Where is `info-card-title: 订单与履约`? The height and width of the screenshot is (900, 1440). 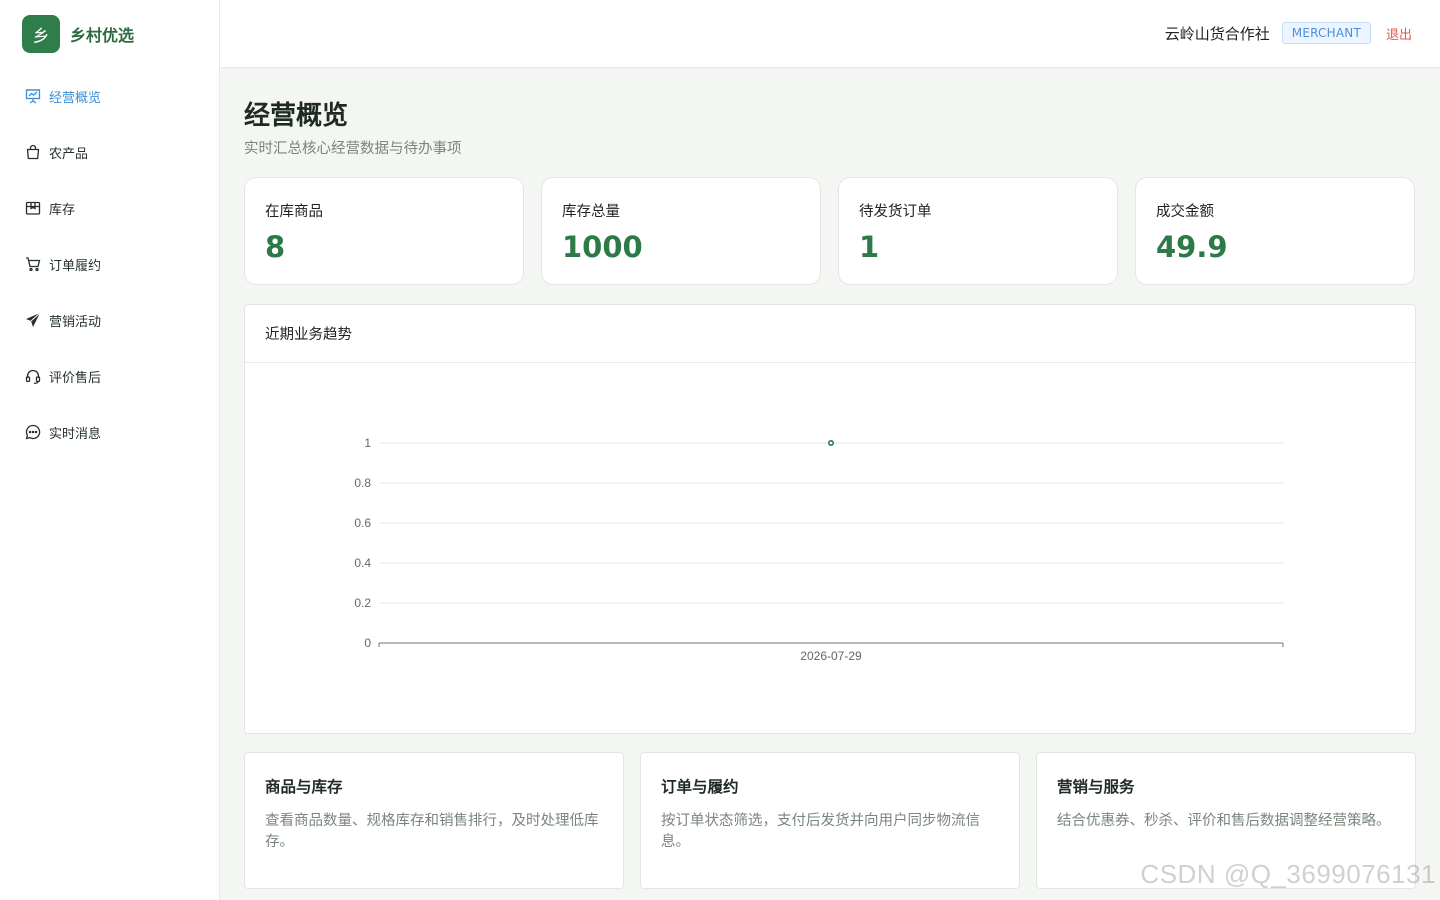
info-card-title: 订单与履约 is located at coordinates (700, 787).